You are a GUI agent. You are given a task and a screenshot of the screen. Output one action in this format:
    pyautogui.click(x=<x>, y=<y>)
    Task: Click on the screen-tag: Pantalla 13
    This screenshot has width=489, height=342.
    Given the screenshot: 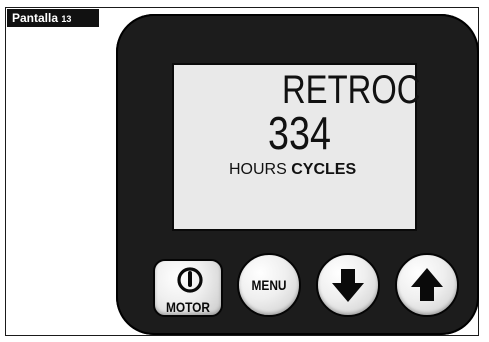 What is the action you would take?
    pyautogui.click(x=53, y=18)
    